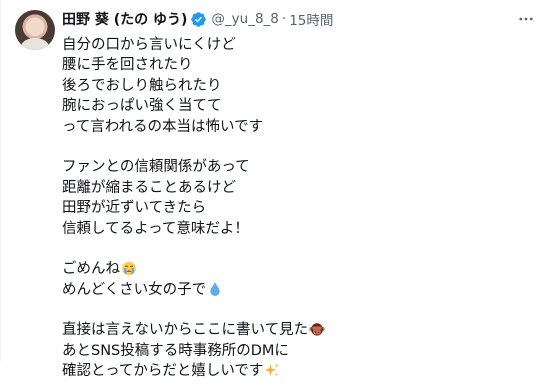  What do you see at coordinates (91, 269) in the screenshot?
I see `tweet-line-text: ごめんね` at bounding box center [91, 269].